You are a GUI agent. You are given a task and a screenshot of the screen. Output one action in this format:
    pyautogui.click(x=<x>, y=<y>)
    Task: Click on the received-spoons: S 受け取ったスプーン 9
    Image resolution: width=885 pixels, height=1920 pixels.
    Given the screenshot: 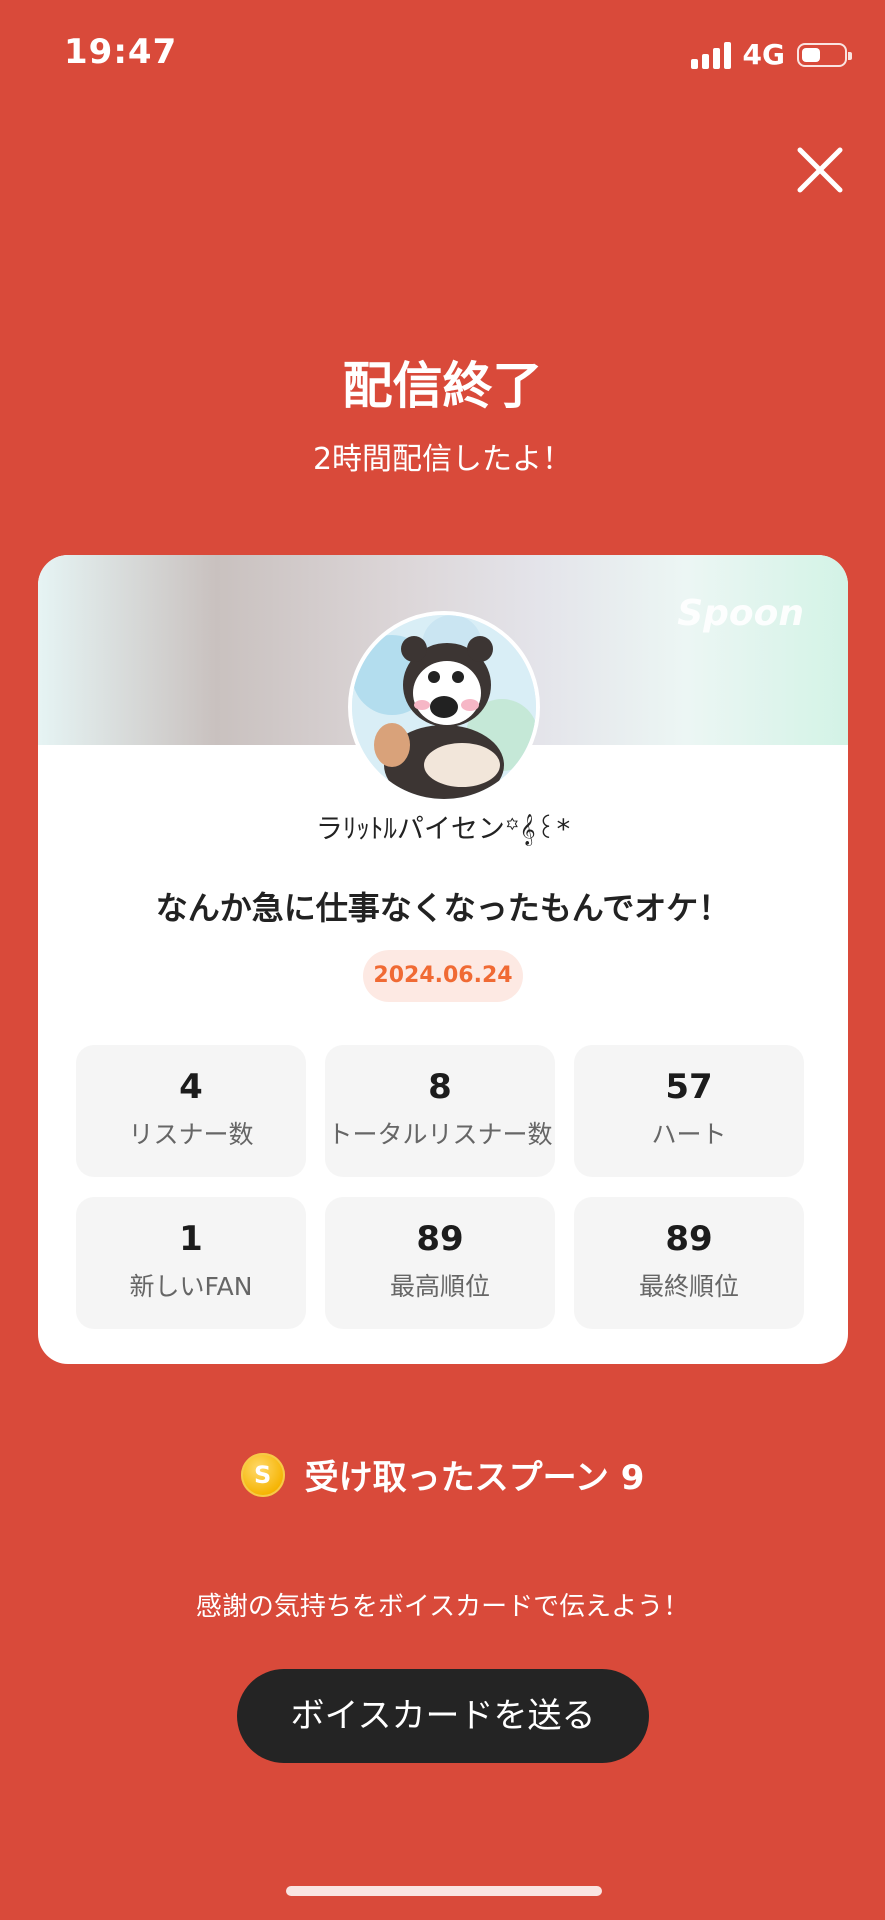 What is the action you would take?
    pyautogui.click(x=442, y=1474)
    